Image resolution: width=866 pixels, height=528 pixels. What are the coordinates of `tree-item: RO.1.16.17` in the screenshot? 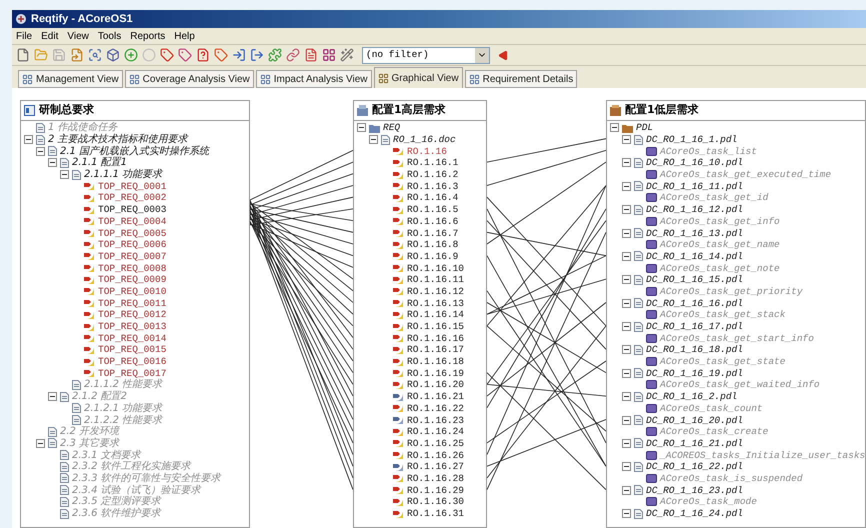 It's located at (435, 350).